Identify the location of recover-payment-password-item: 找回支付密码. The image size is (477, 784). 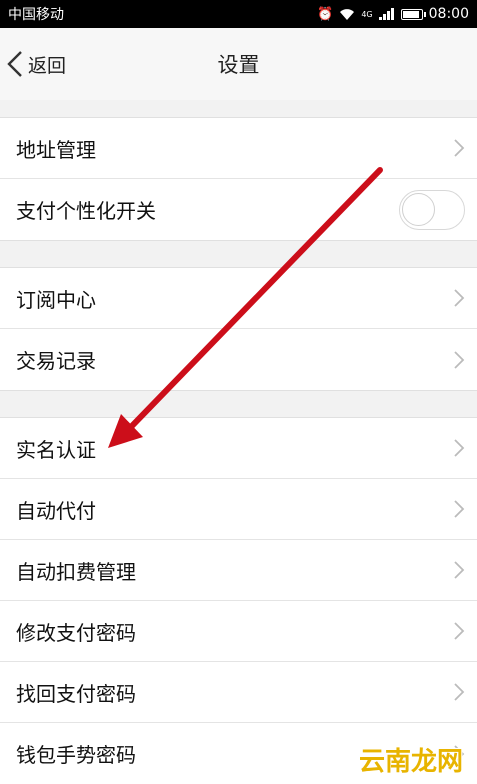
(238, 692).